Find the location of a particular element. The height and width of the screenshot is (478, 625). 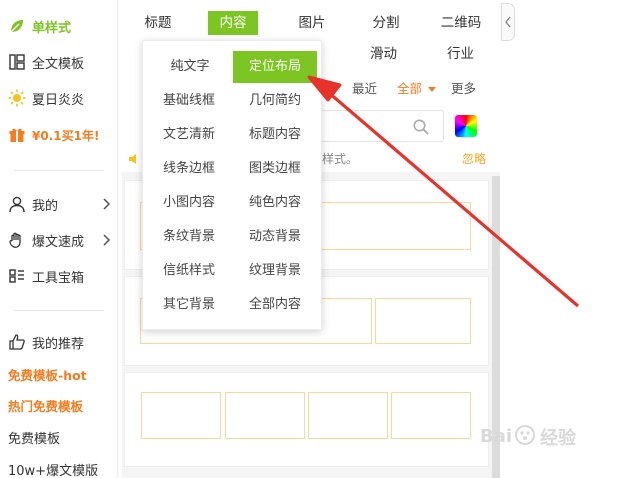

sidebar-item-label: 免费模板 is located at coordinates (34, 439).